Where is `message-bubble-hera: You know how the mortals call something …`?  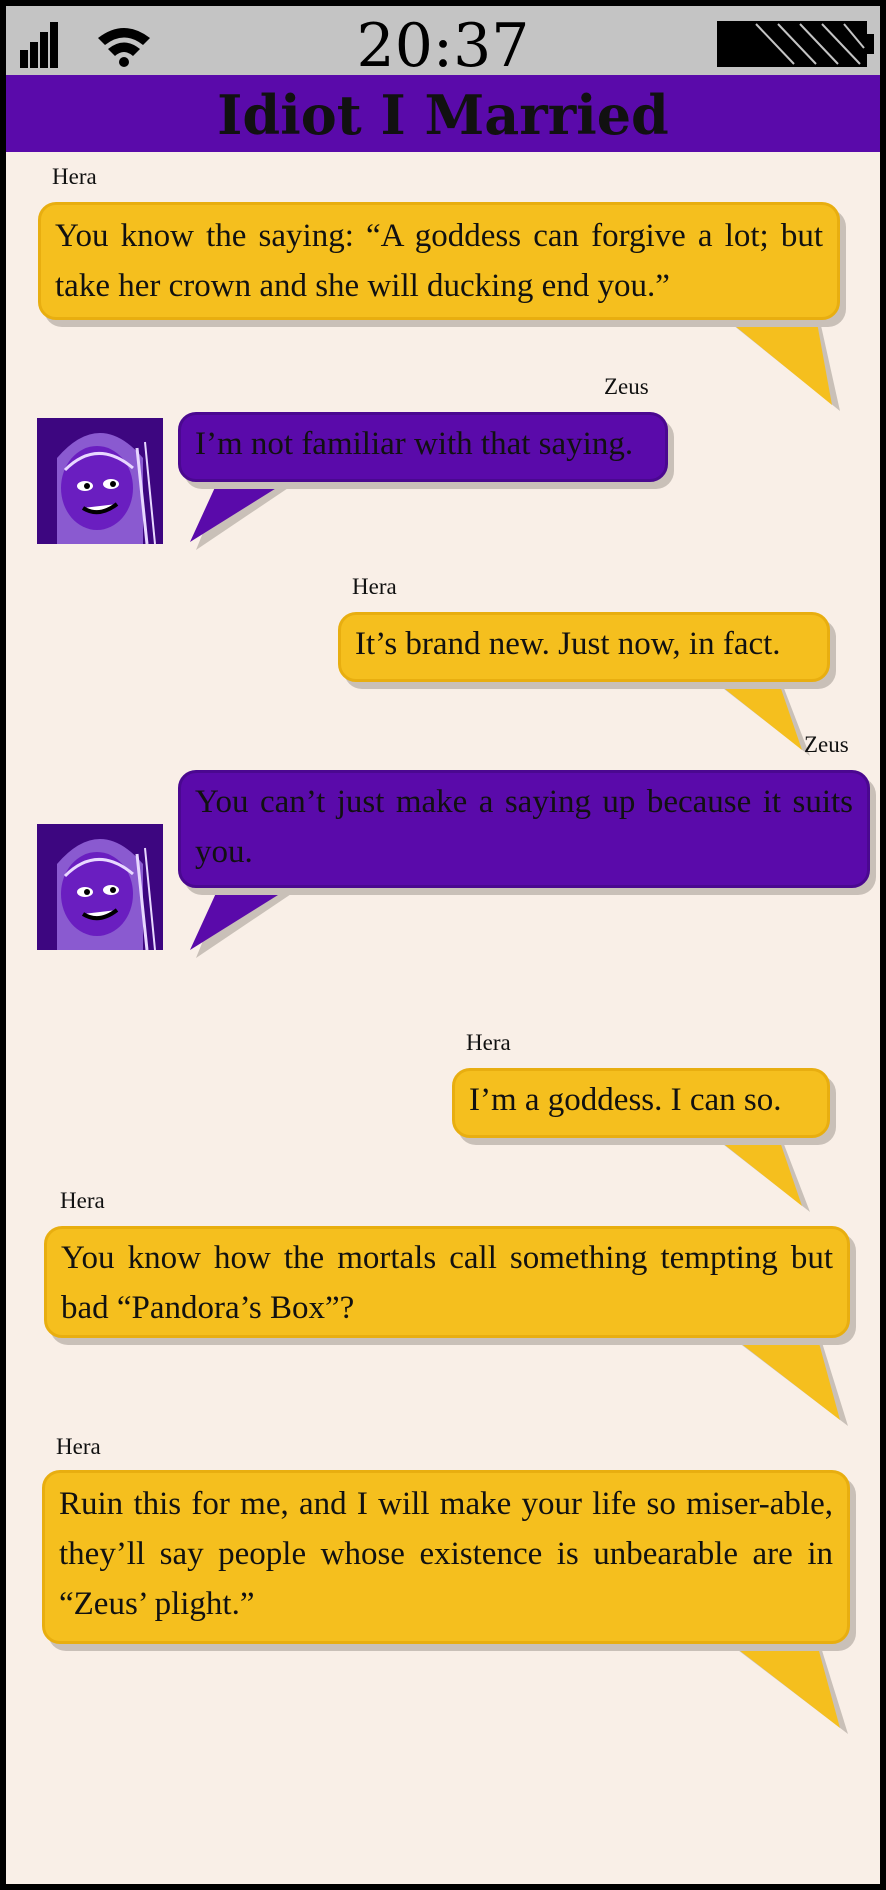
message-bubble-hera: You know how the mortals call something … is located at coordinates (447, 1282).